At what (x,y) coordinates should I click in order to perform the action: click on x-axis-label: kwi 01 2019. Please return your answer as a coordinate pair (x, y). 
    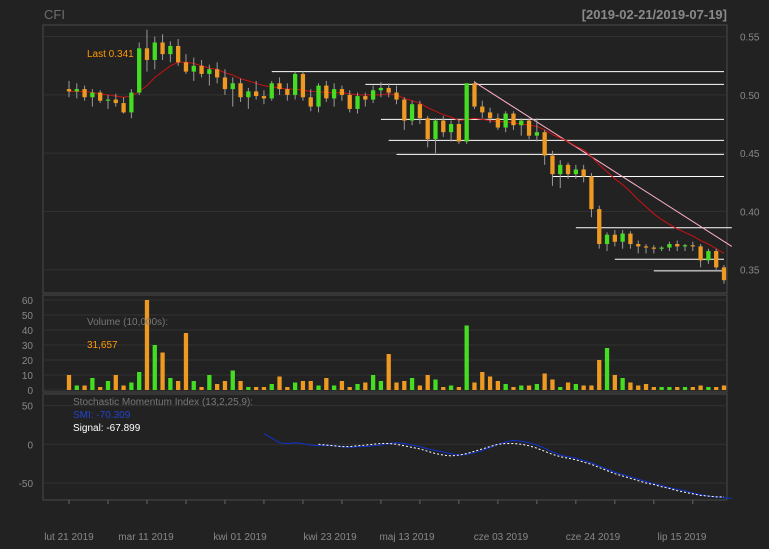
    Looking at the image, I should click on (240, 537).